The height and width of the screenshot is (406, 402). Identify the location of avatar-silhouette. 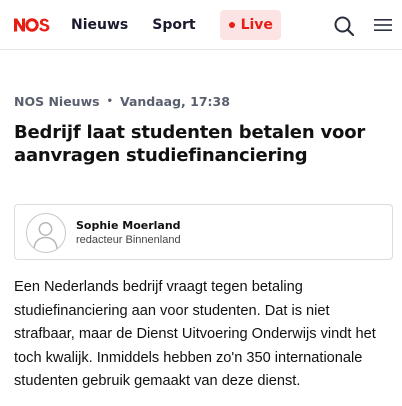
(45, 236).